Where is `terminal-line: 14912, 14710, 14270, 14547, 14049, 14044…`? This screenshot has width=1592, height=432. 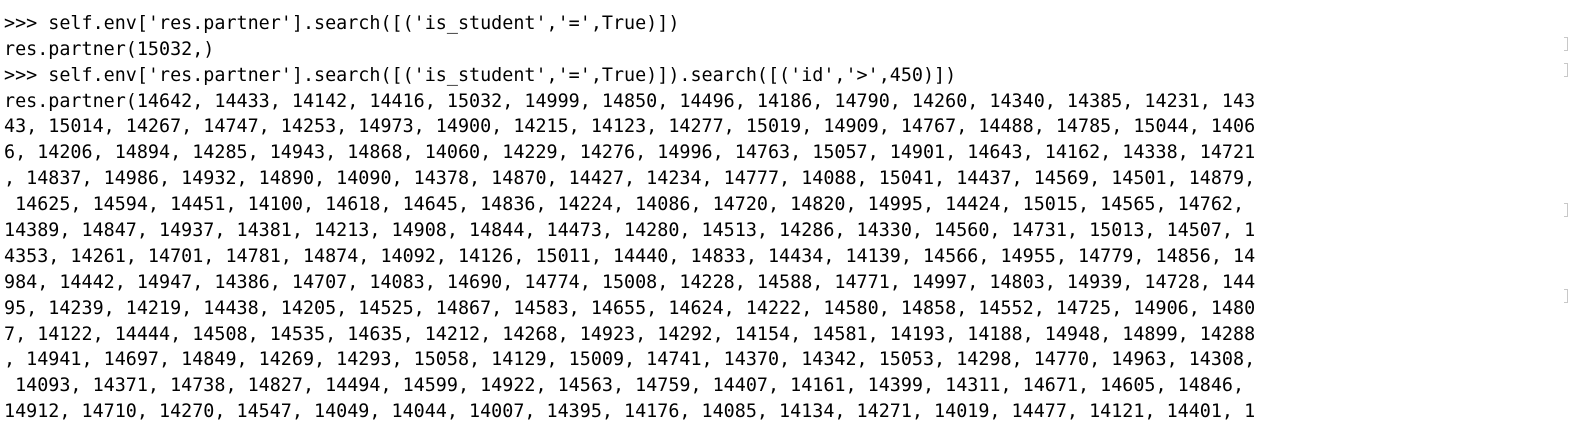 terminal-line: 14912, 14710, 14270, 14547, 14049, 14044… is located at coordinates (630, 412).